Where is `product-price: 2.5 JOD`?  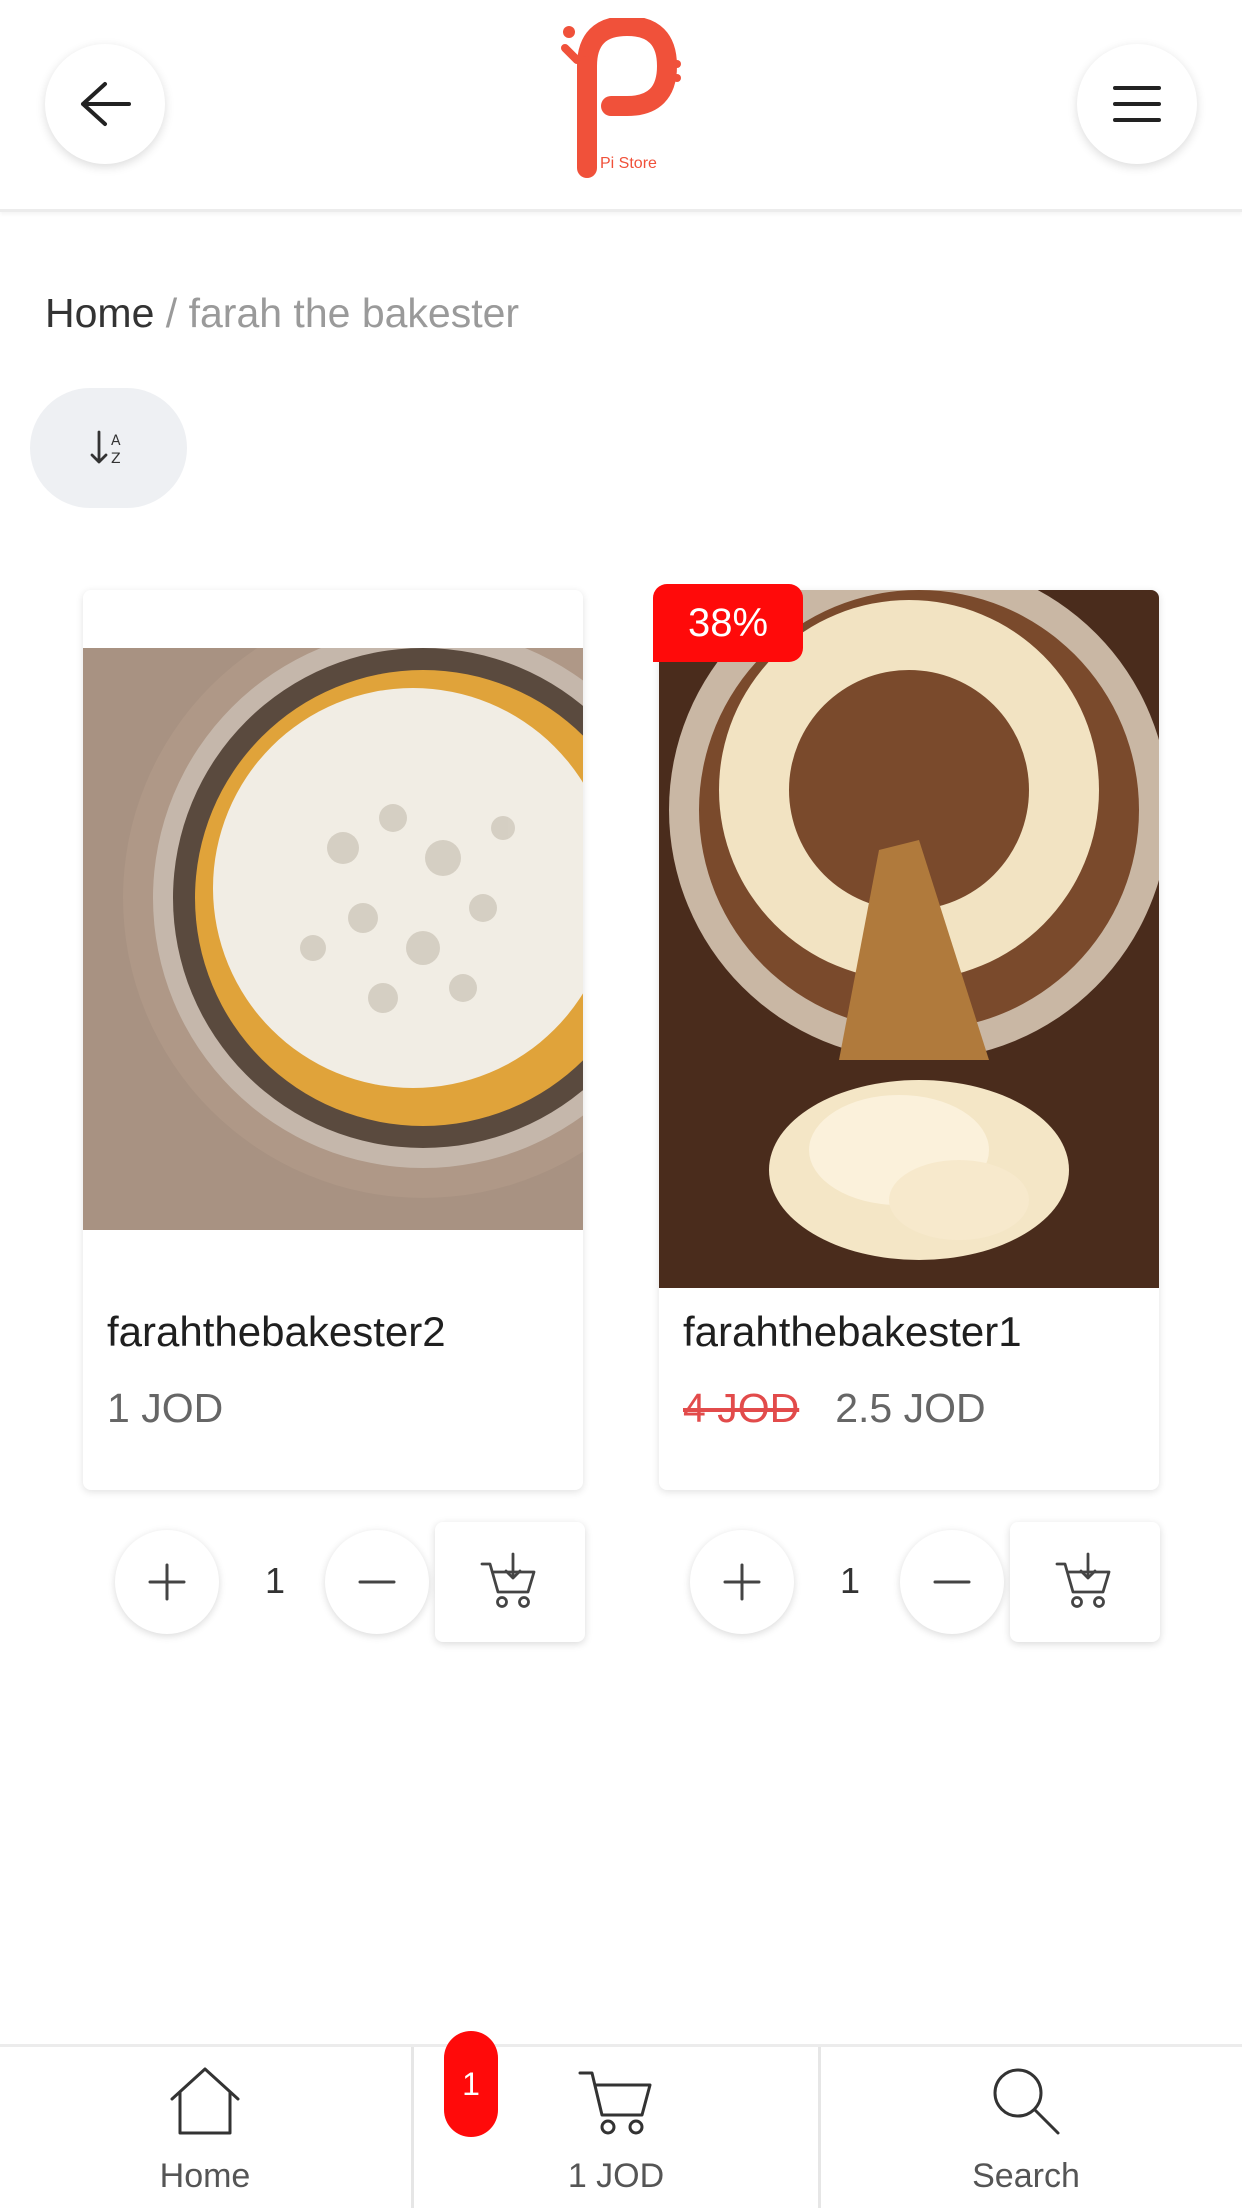
product-price: 2.5 JOD is located at coordinates (910, 1408).